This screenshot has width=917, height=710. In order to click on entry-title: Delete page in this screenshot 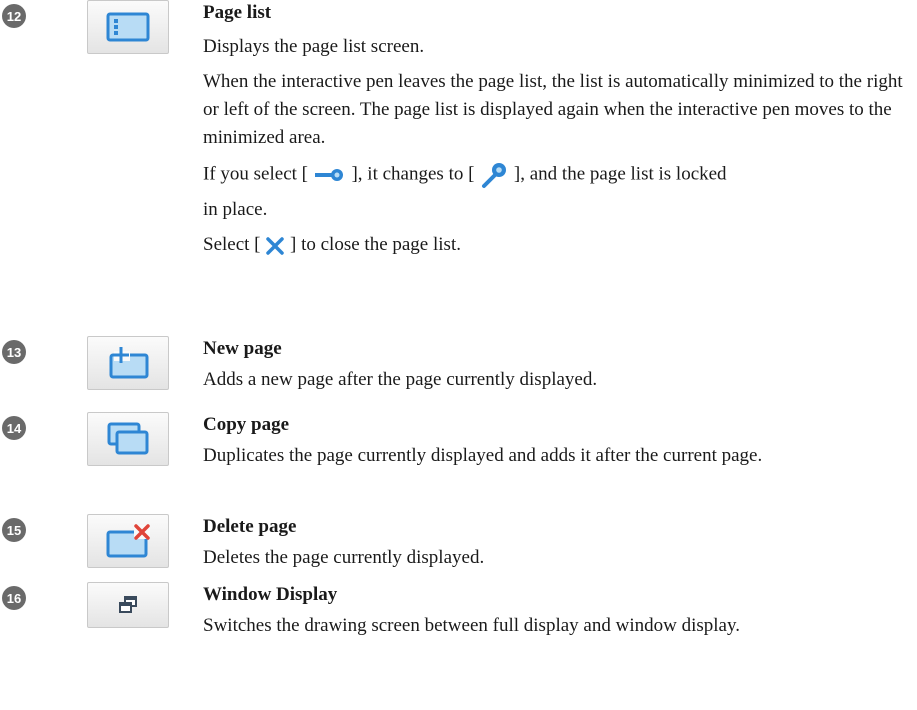, I will do `click(250, 526)`.